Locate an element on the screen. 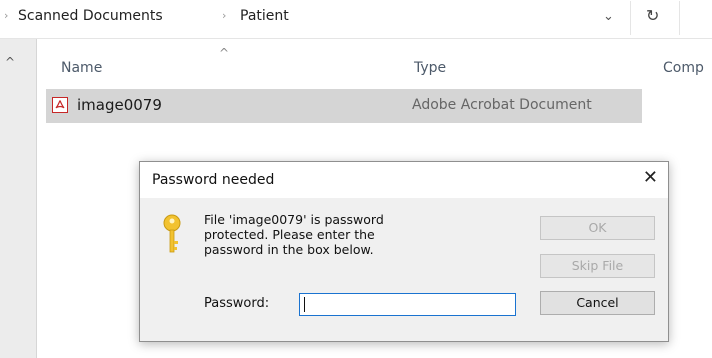 This screenshot has height=358, width=712. password-label: Password: is located at coordinates (237, 303).